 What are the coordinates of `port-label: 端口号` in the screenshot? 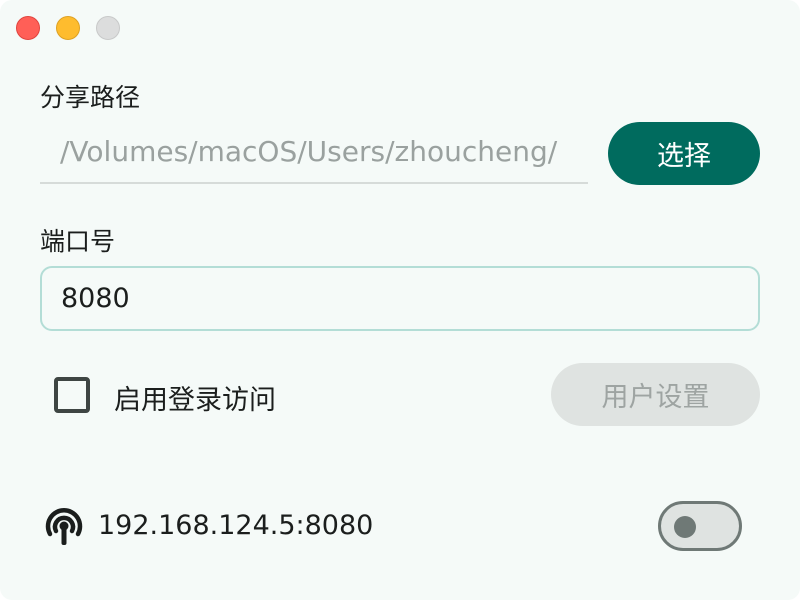 It's located at (78, 241).